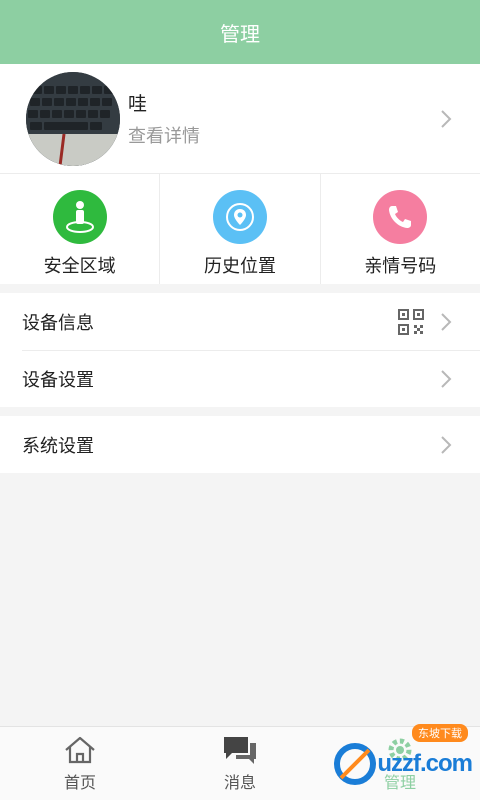  I want to click on watermark-badge: 东坡下载, so click(440, 733).